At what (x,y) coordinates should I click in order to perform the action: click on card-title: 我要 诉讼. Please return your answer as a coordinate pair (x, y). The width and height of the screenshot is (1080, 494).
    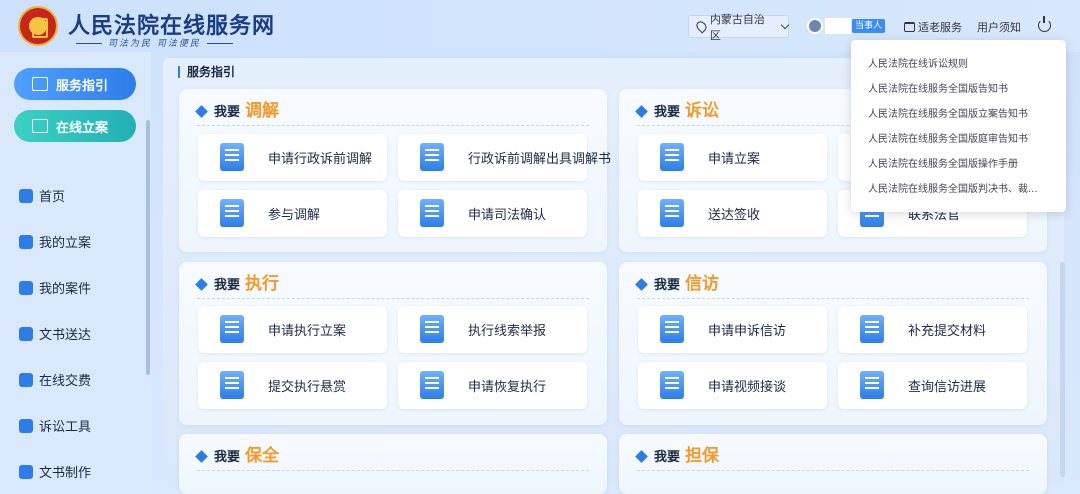
    Looking at the image, I should click on (677, 108).